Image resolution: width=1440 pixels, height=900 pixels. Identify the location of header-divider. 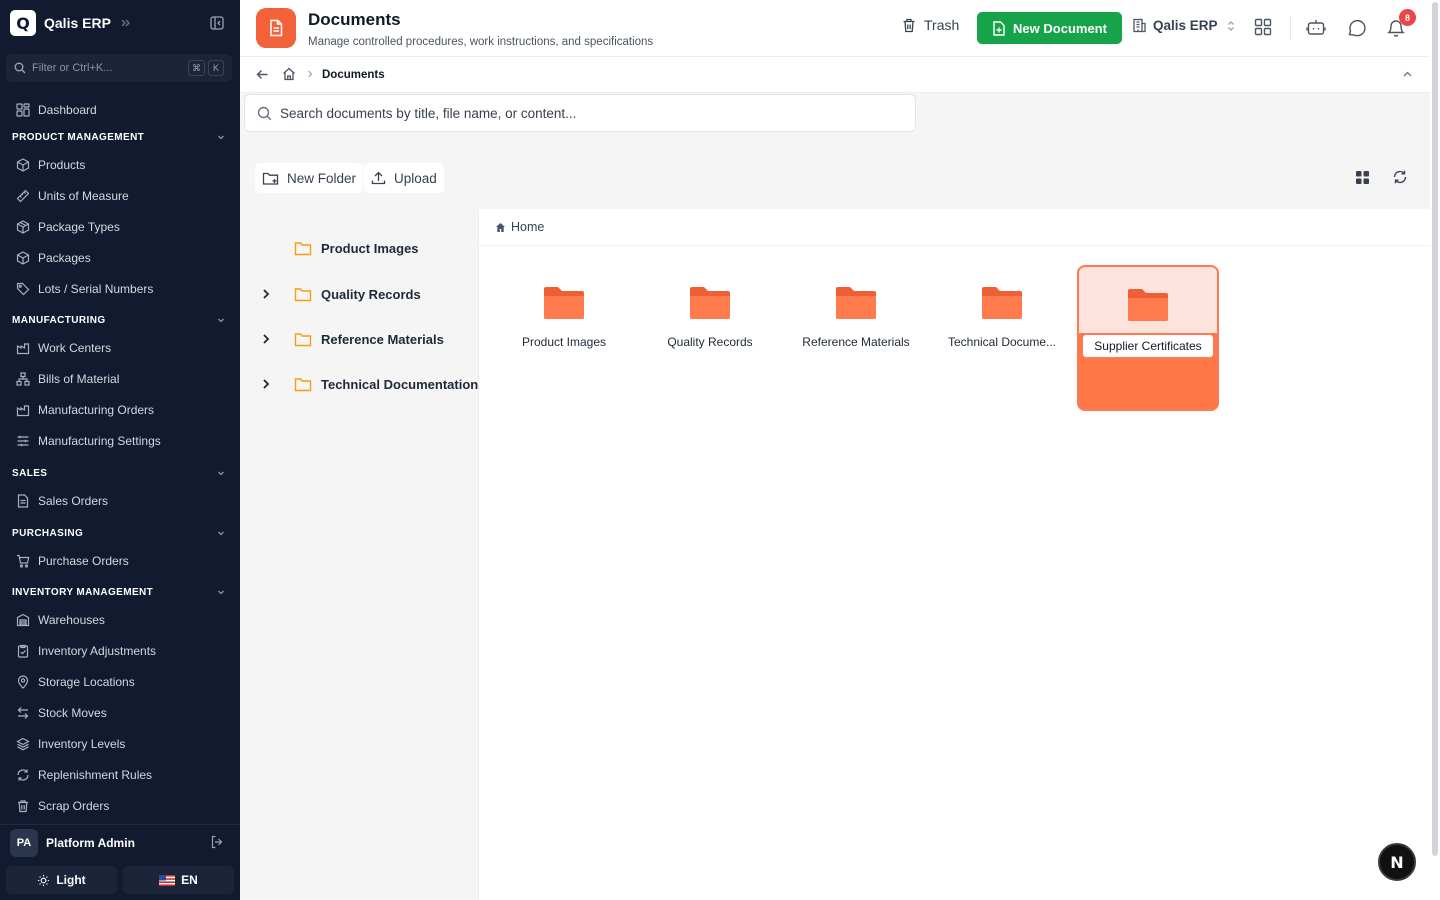
(1290, 28).